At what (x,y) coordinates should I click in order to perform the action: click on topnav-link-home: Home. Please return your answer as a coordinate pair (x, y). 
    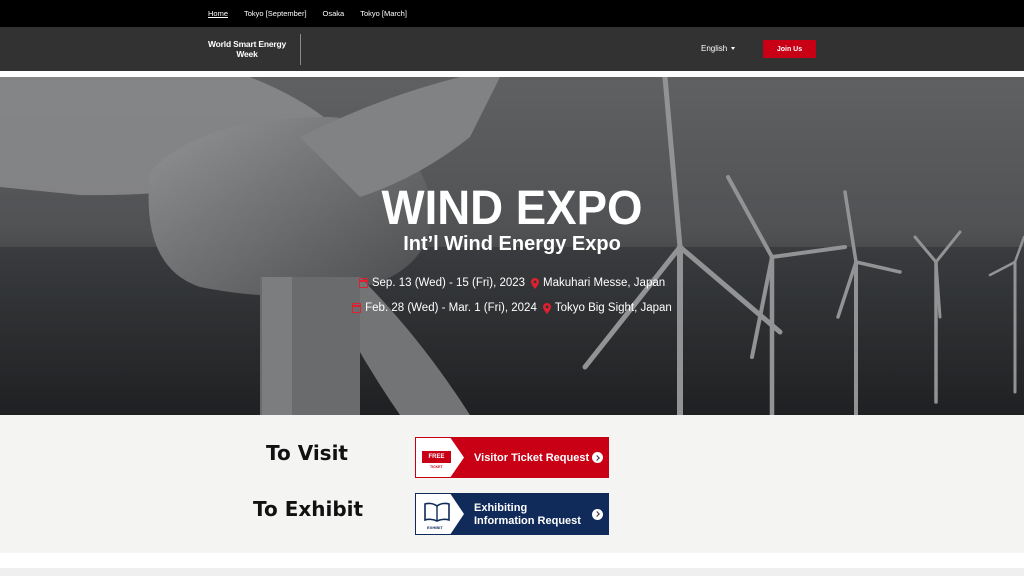
    Looking at the image, I should click on (218, 13).